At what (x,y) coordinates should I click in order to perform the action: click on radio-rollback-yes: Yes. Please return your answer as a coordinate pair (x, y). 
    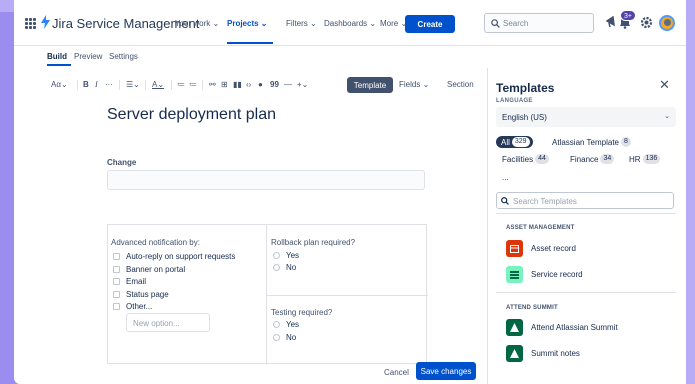
    Looking at the image, I should click on (286, 255).